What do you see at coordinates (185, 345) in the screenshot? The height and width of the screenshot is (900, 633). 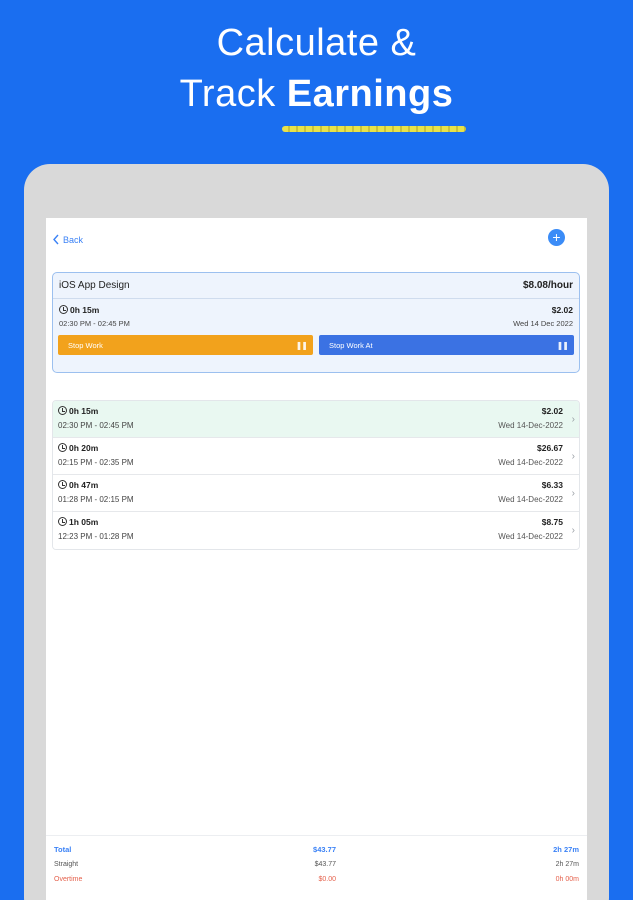 I see `stop-work-button: Stop Work ❚❚` at bounding box center [185, 345].